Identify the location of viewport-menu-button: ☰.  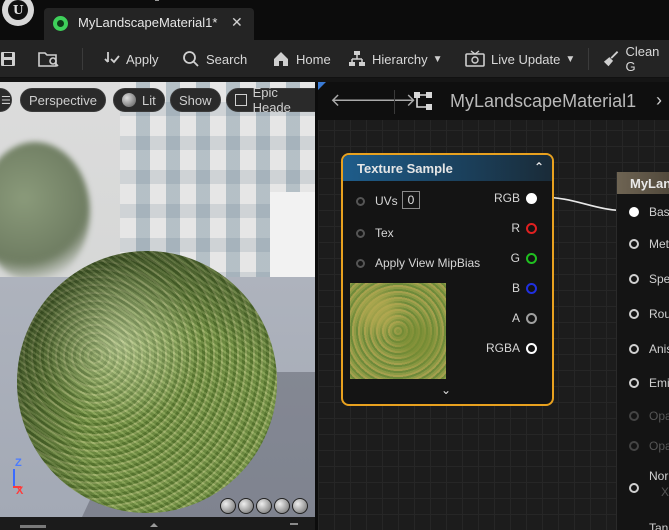
(6, 100).